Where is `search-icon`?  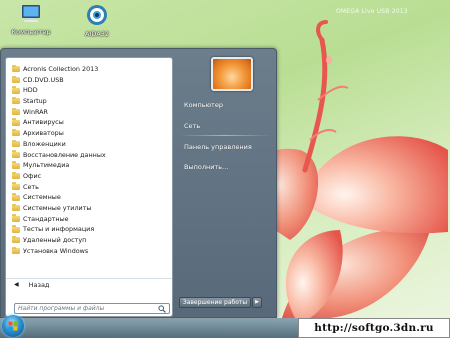
search-icon is located at coordinates (162, 309).